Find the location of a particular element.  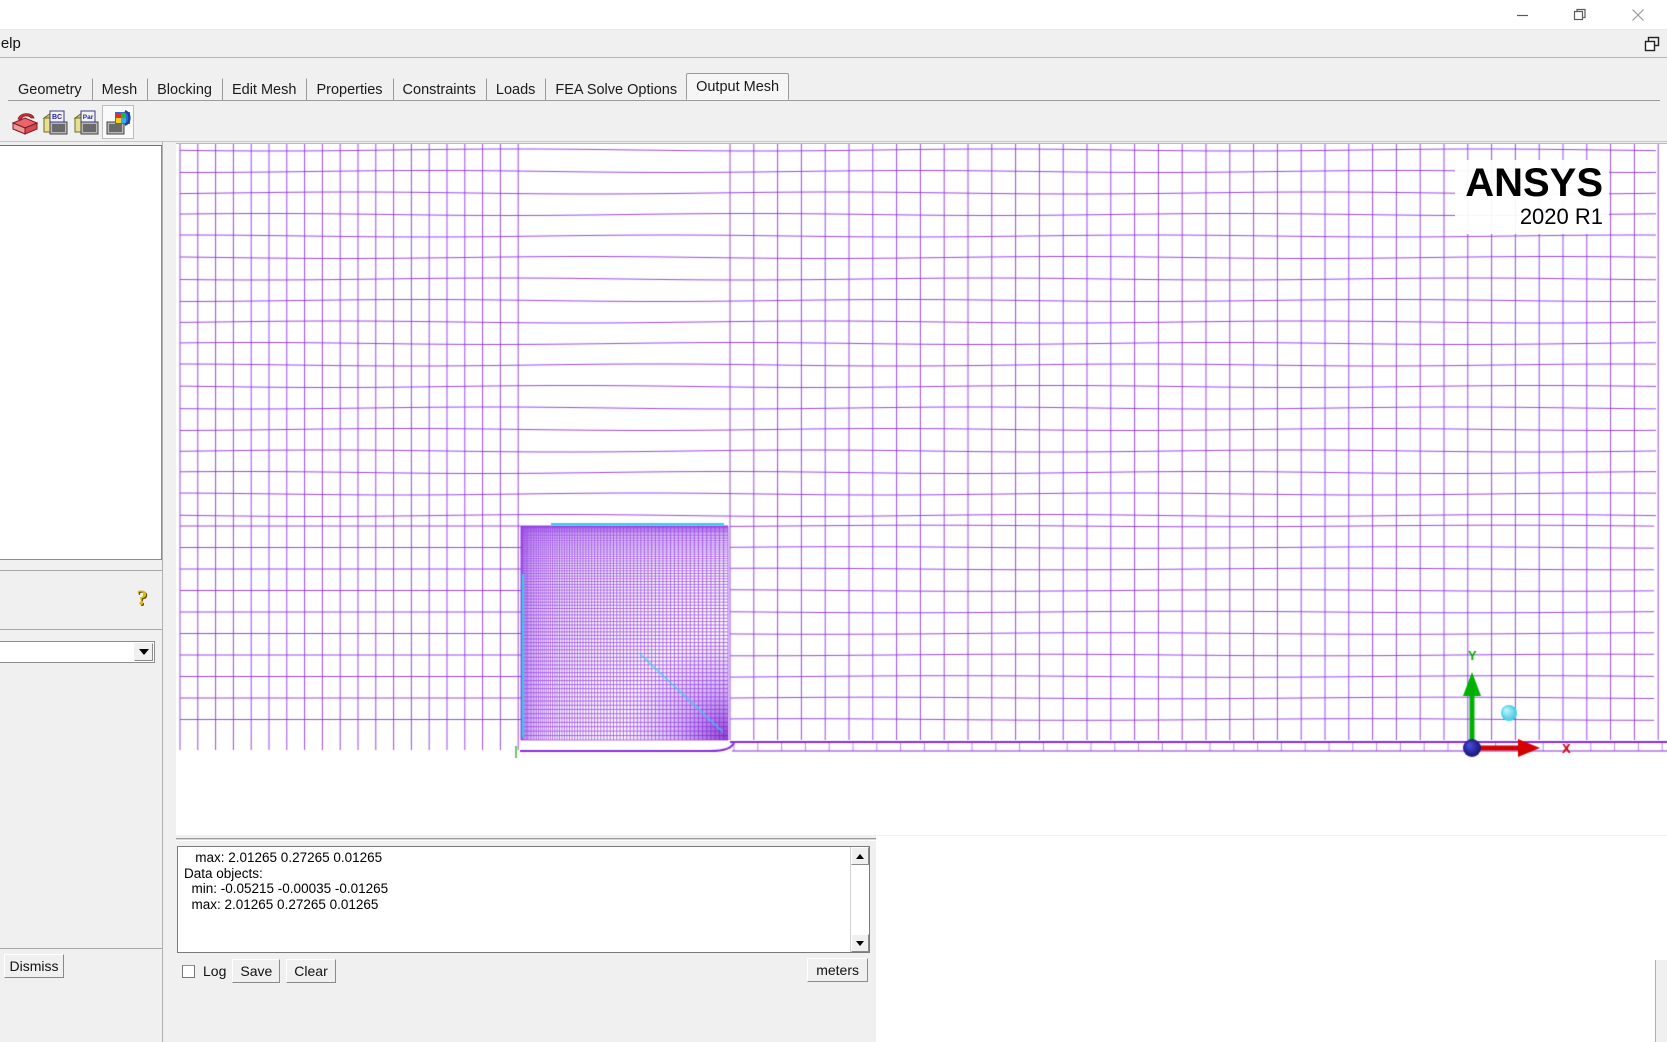

write-bc-file-icon: BC is located at coordinates (56, 122).